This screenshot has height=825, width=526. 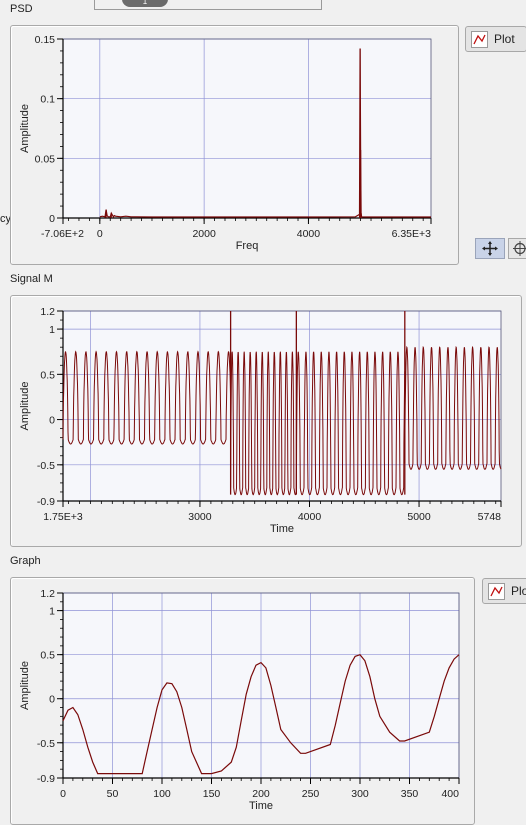 I want to click on graph-y-tick-label: 0, so click(x=52, y=700).